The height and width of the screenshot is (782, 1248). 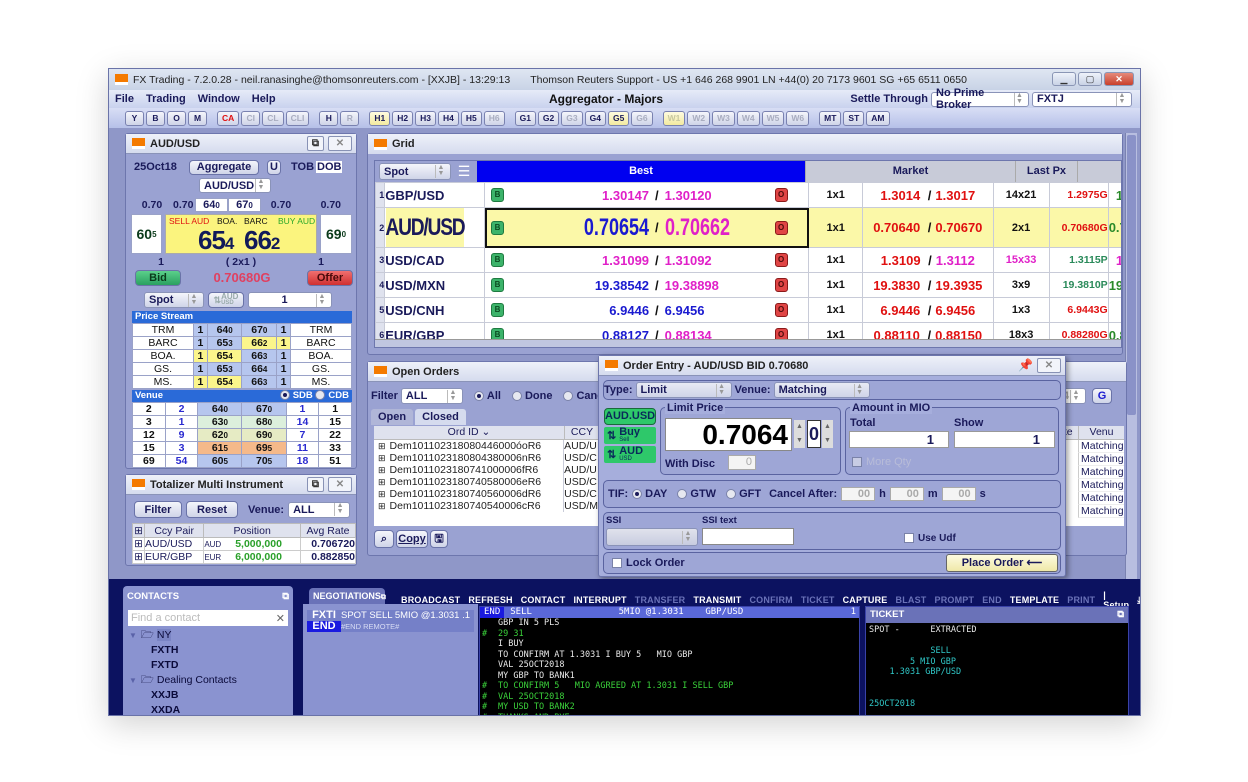 I want to click on grid-tenor-select: Spot ▲ ▼, so click(x=415, y=171).